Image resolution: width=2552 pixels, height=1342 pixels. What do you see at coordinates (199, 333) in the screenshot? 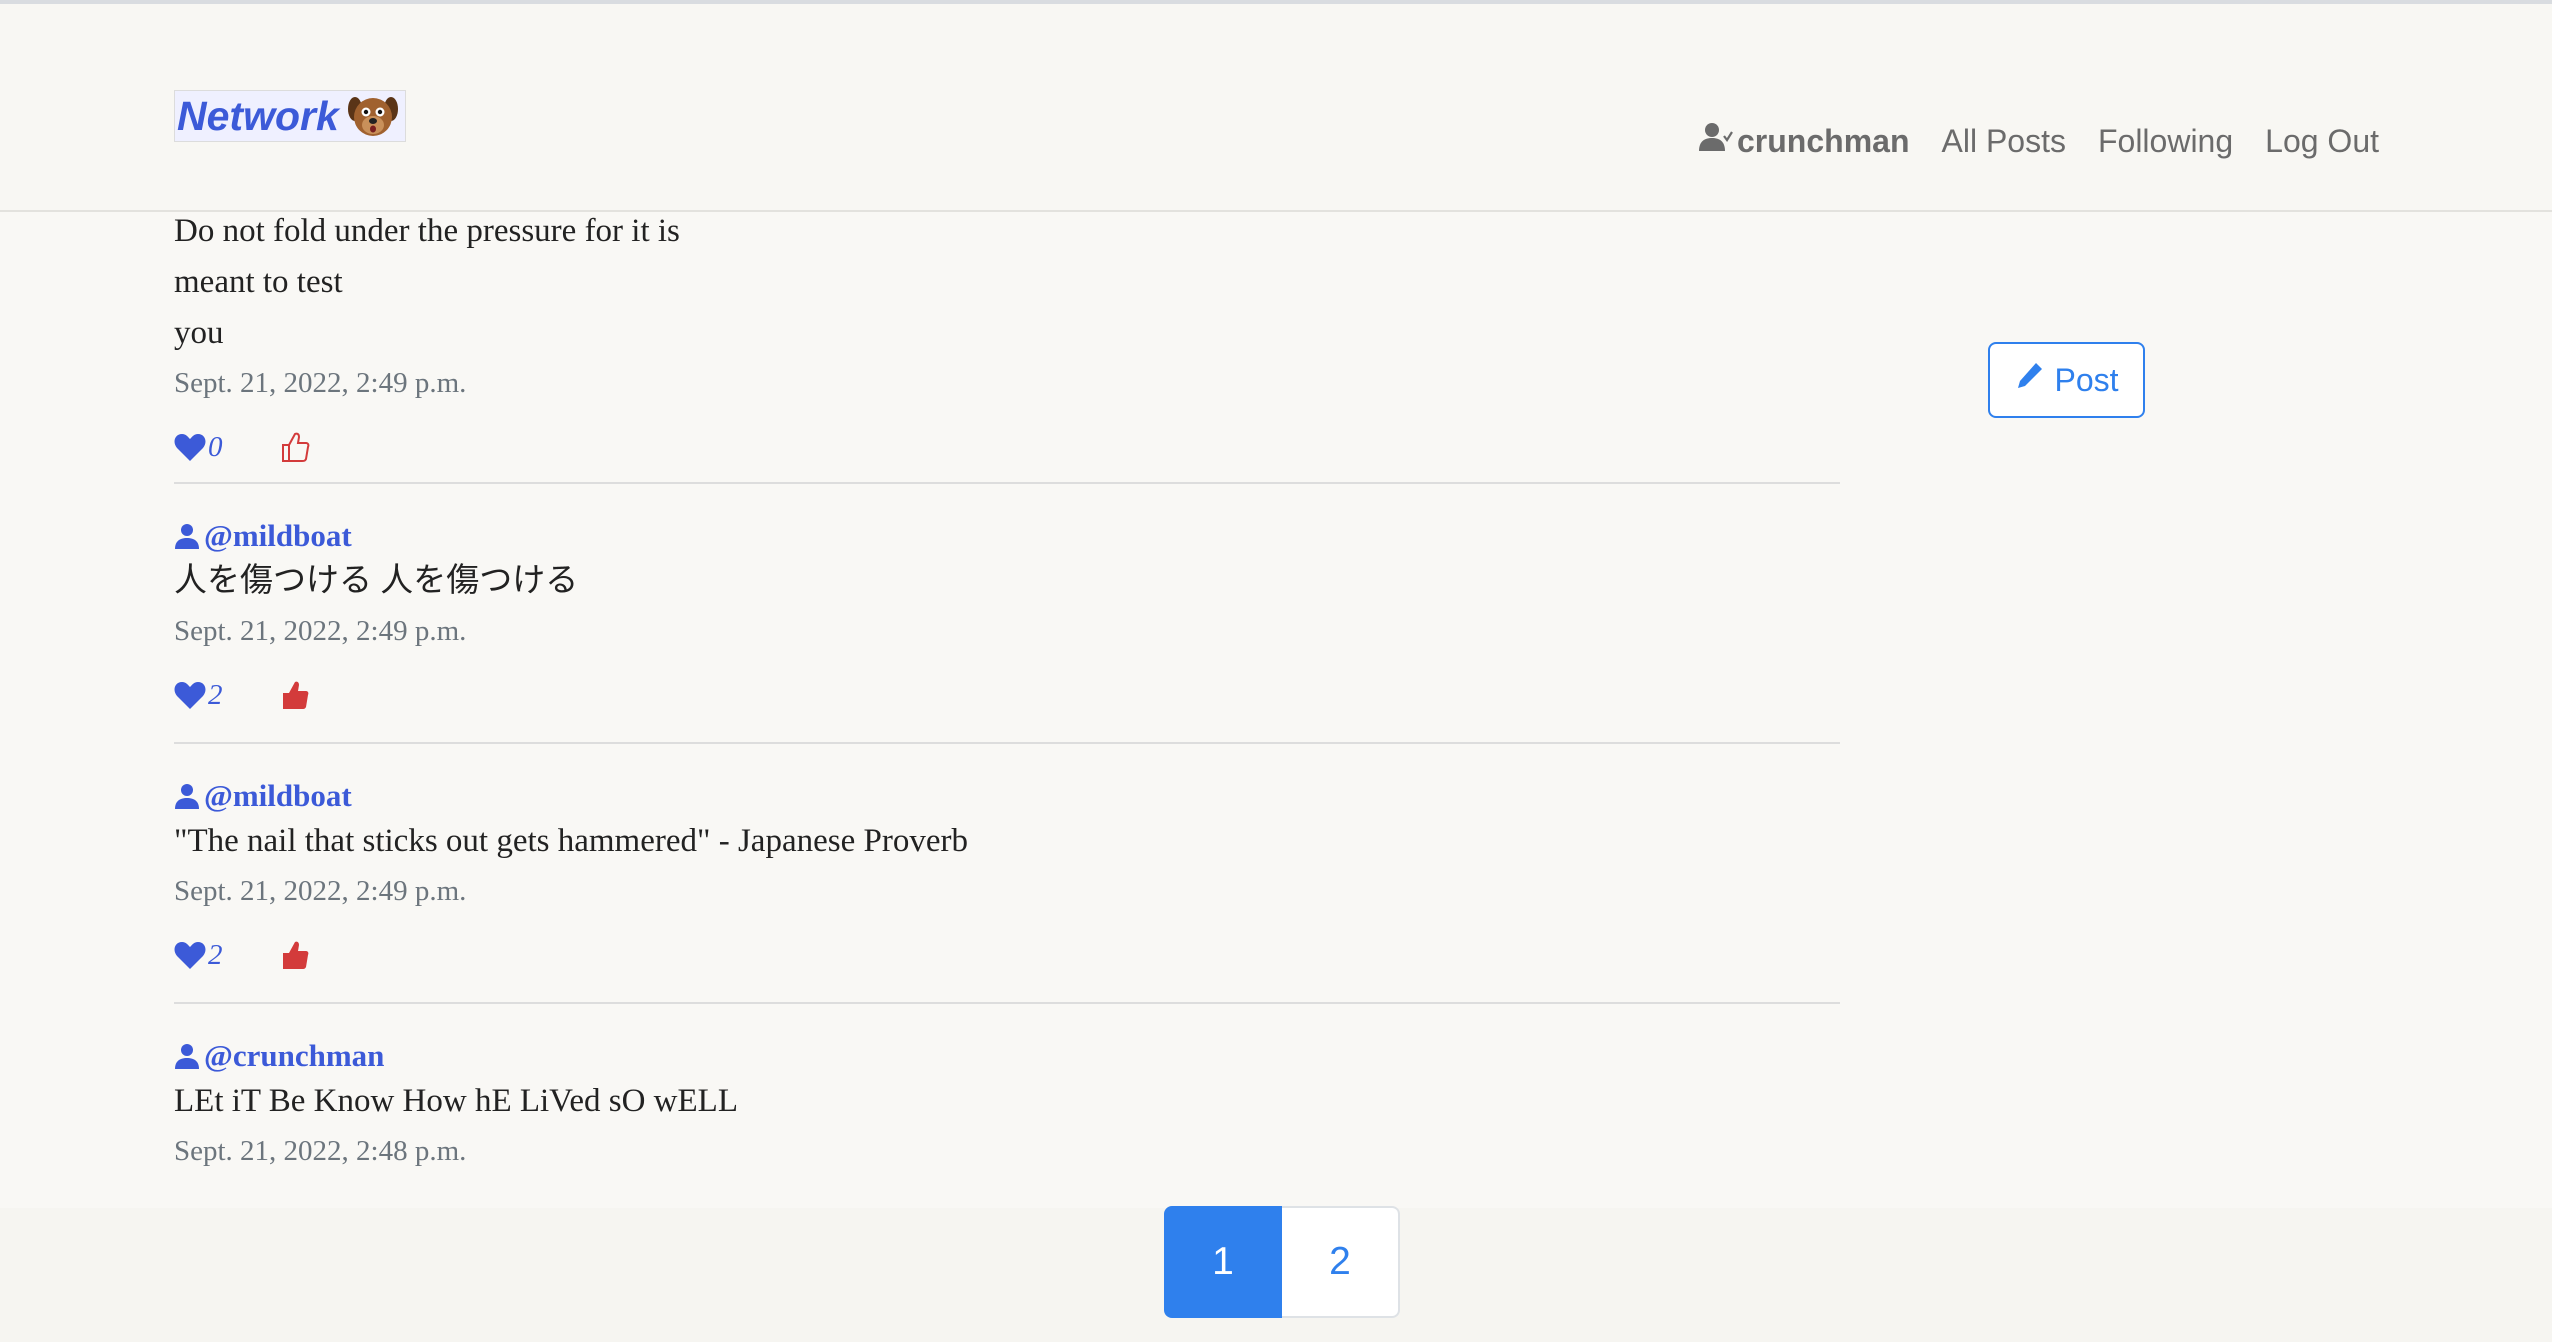
I see `post-content-line: you` at bounding box center [199, 333].